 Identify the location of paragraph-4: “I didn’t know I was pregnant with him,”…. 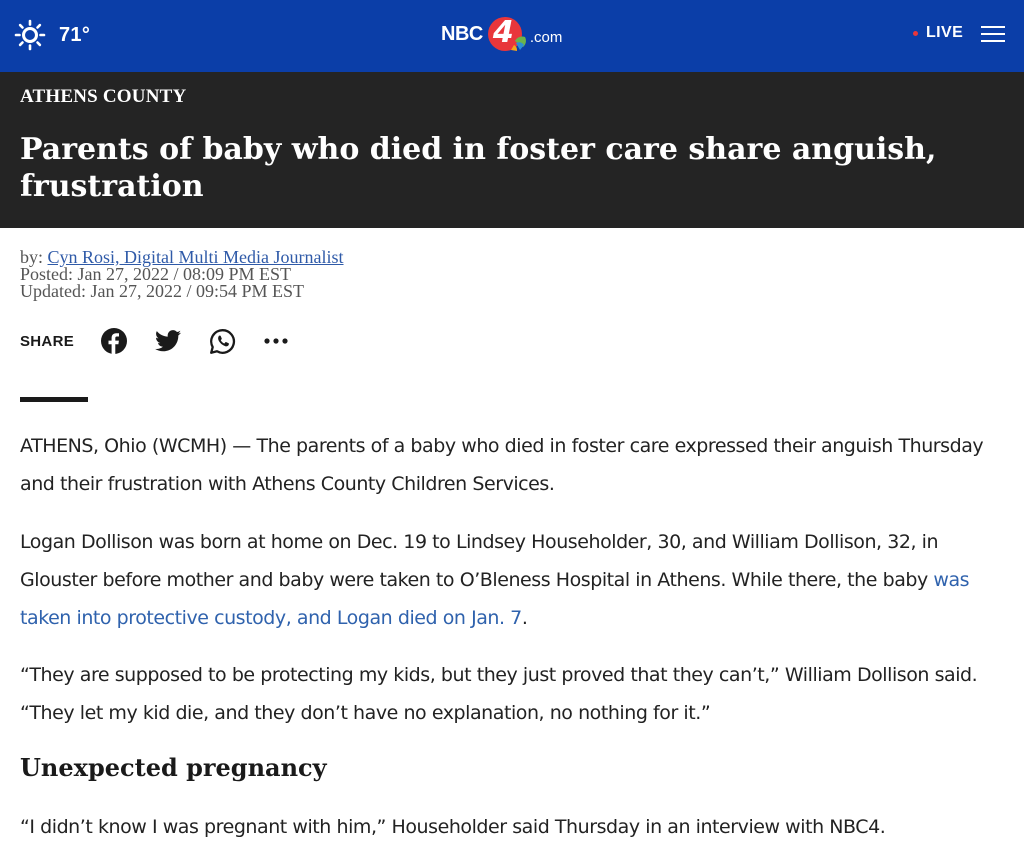
(453, 827).